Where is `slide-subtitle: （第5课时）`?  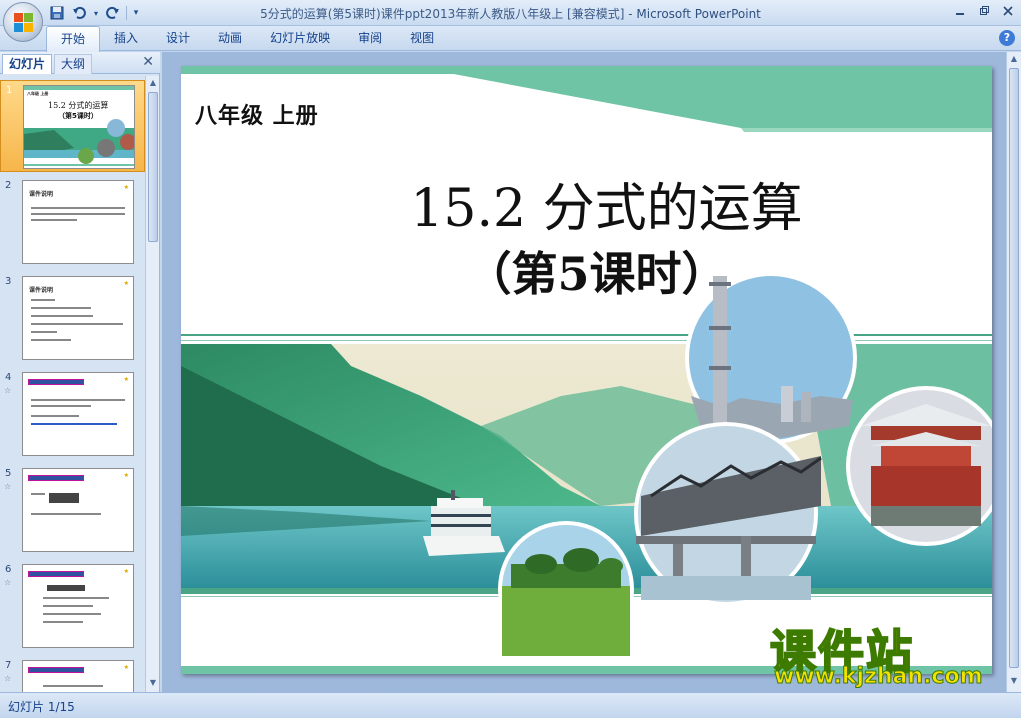
slide-subtitle: （第5课时） is located at coordinates (586, 271).